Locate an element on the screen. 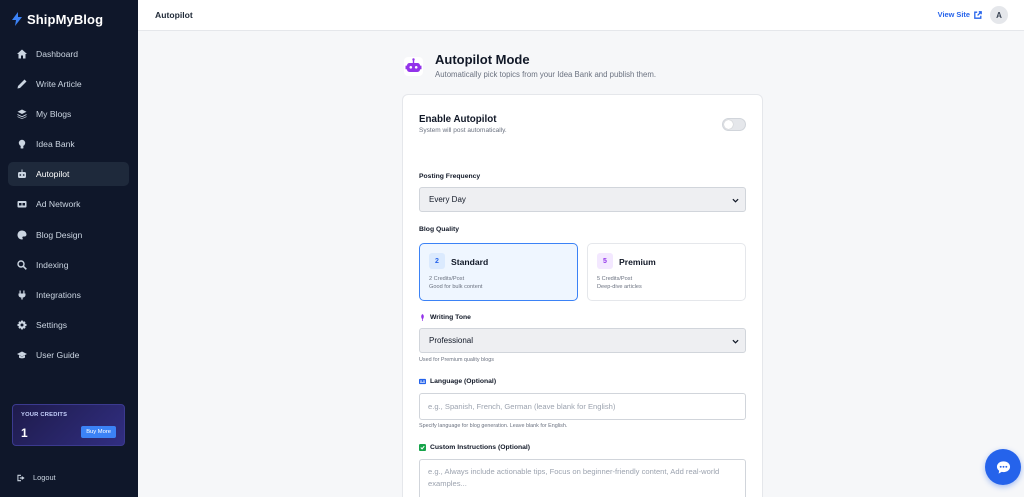 This screenshot has width=1024, height=497. writing-tone-label: Writing Tone is located at coordinates (445, 317).